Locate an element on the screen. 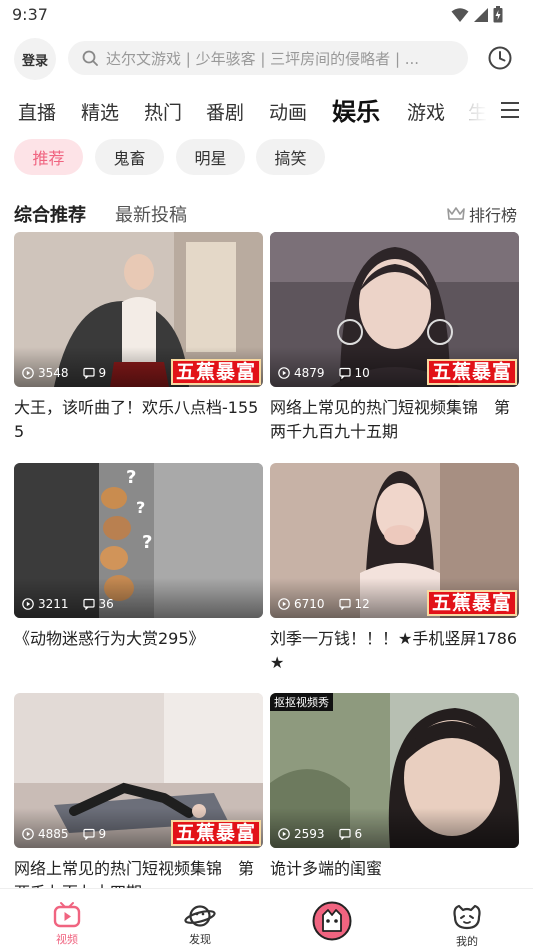 The width and height of the screenshot is (533, 948). nav-video: 视频 is located at coordinates (67, 924).